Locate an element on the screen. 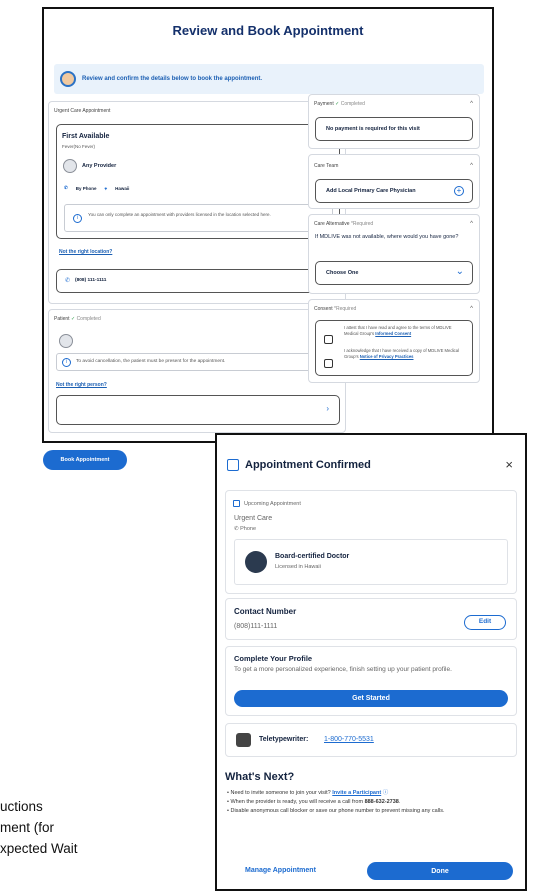 Image resolution: width=536 pixels, height=892 pixels. tty-card: Teletypewriter: 1-800-770-5531 is located at coordinates (371, 740).